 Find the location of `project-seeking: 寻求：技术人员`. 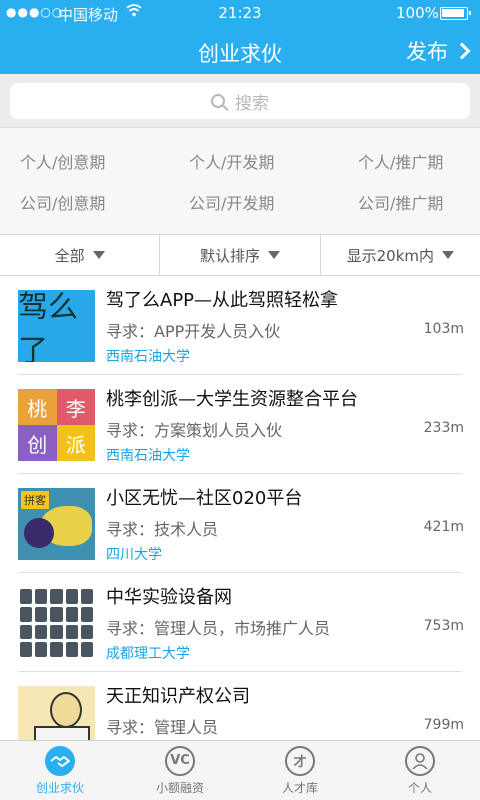

project-seeking: 寻求：技术人员 is located at coordinates (162, 529).